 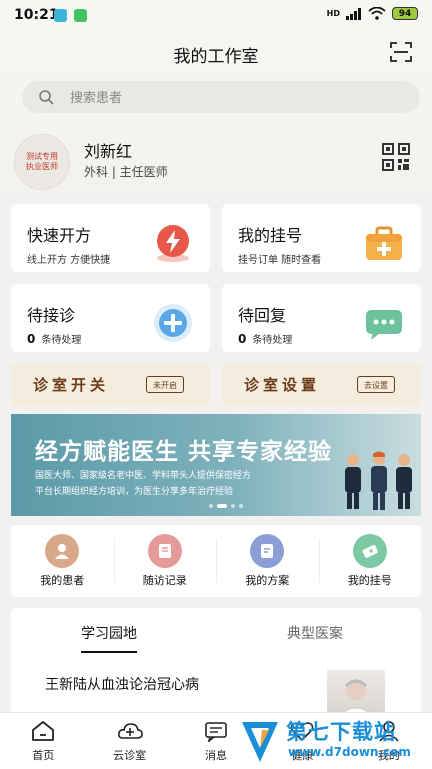 I want to click on nav-label: 首页, so click(x=43, y=755).